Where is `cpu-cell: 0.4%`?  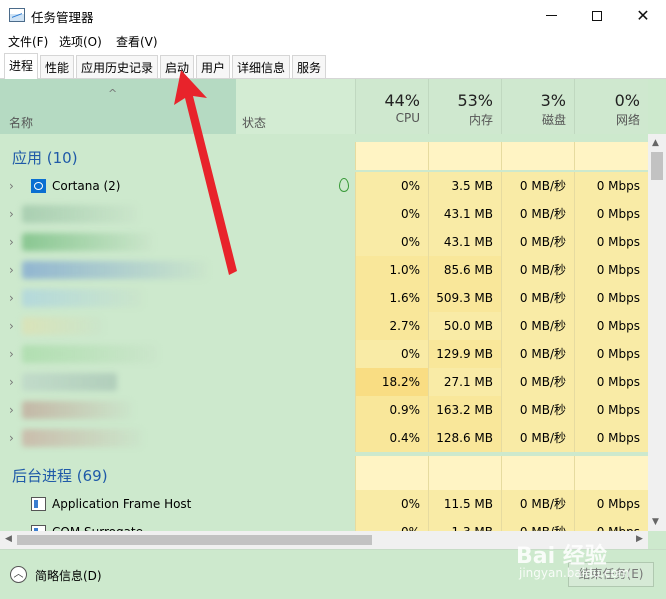
cpu-cell: 0.4% is located at coordinates (391, 438).